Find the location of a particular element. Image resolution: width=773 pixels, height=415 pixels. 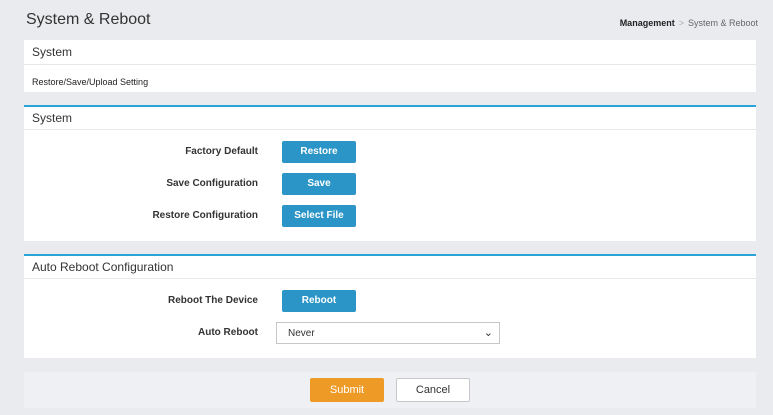

auto-reboot-row: Auto Reboot Never ⌄ is located at coordinates (390, 335).